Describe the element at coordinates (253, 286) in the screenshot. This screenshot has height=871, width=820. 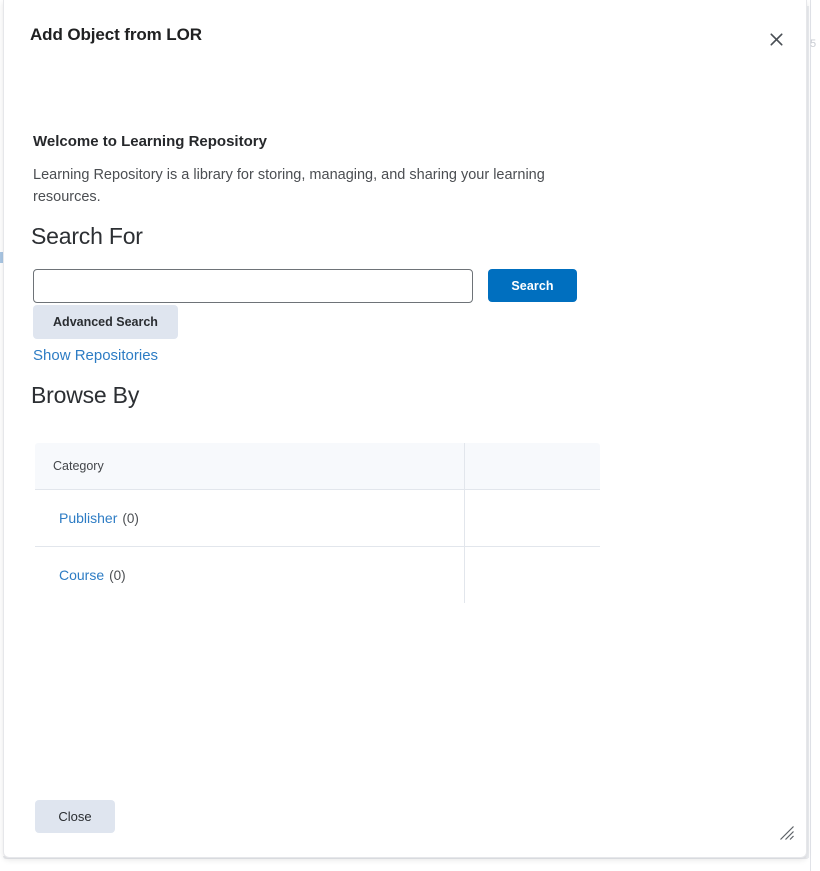
I see `search-input` at that location.